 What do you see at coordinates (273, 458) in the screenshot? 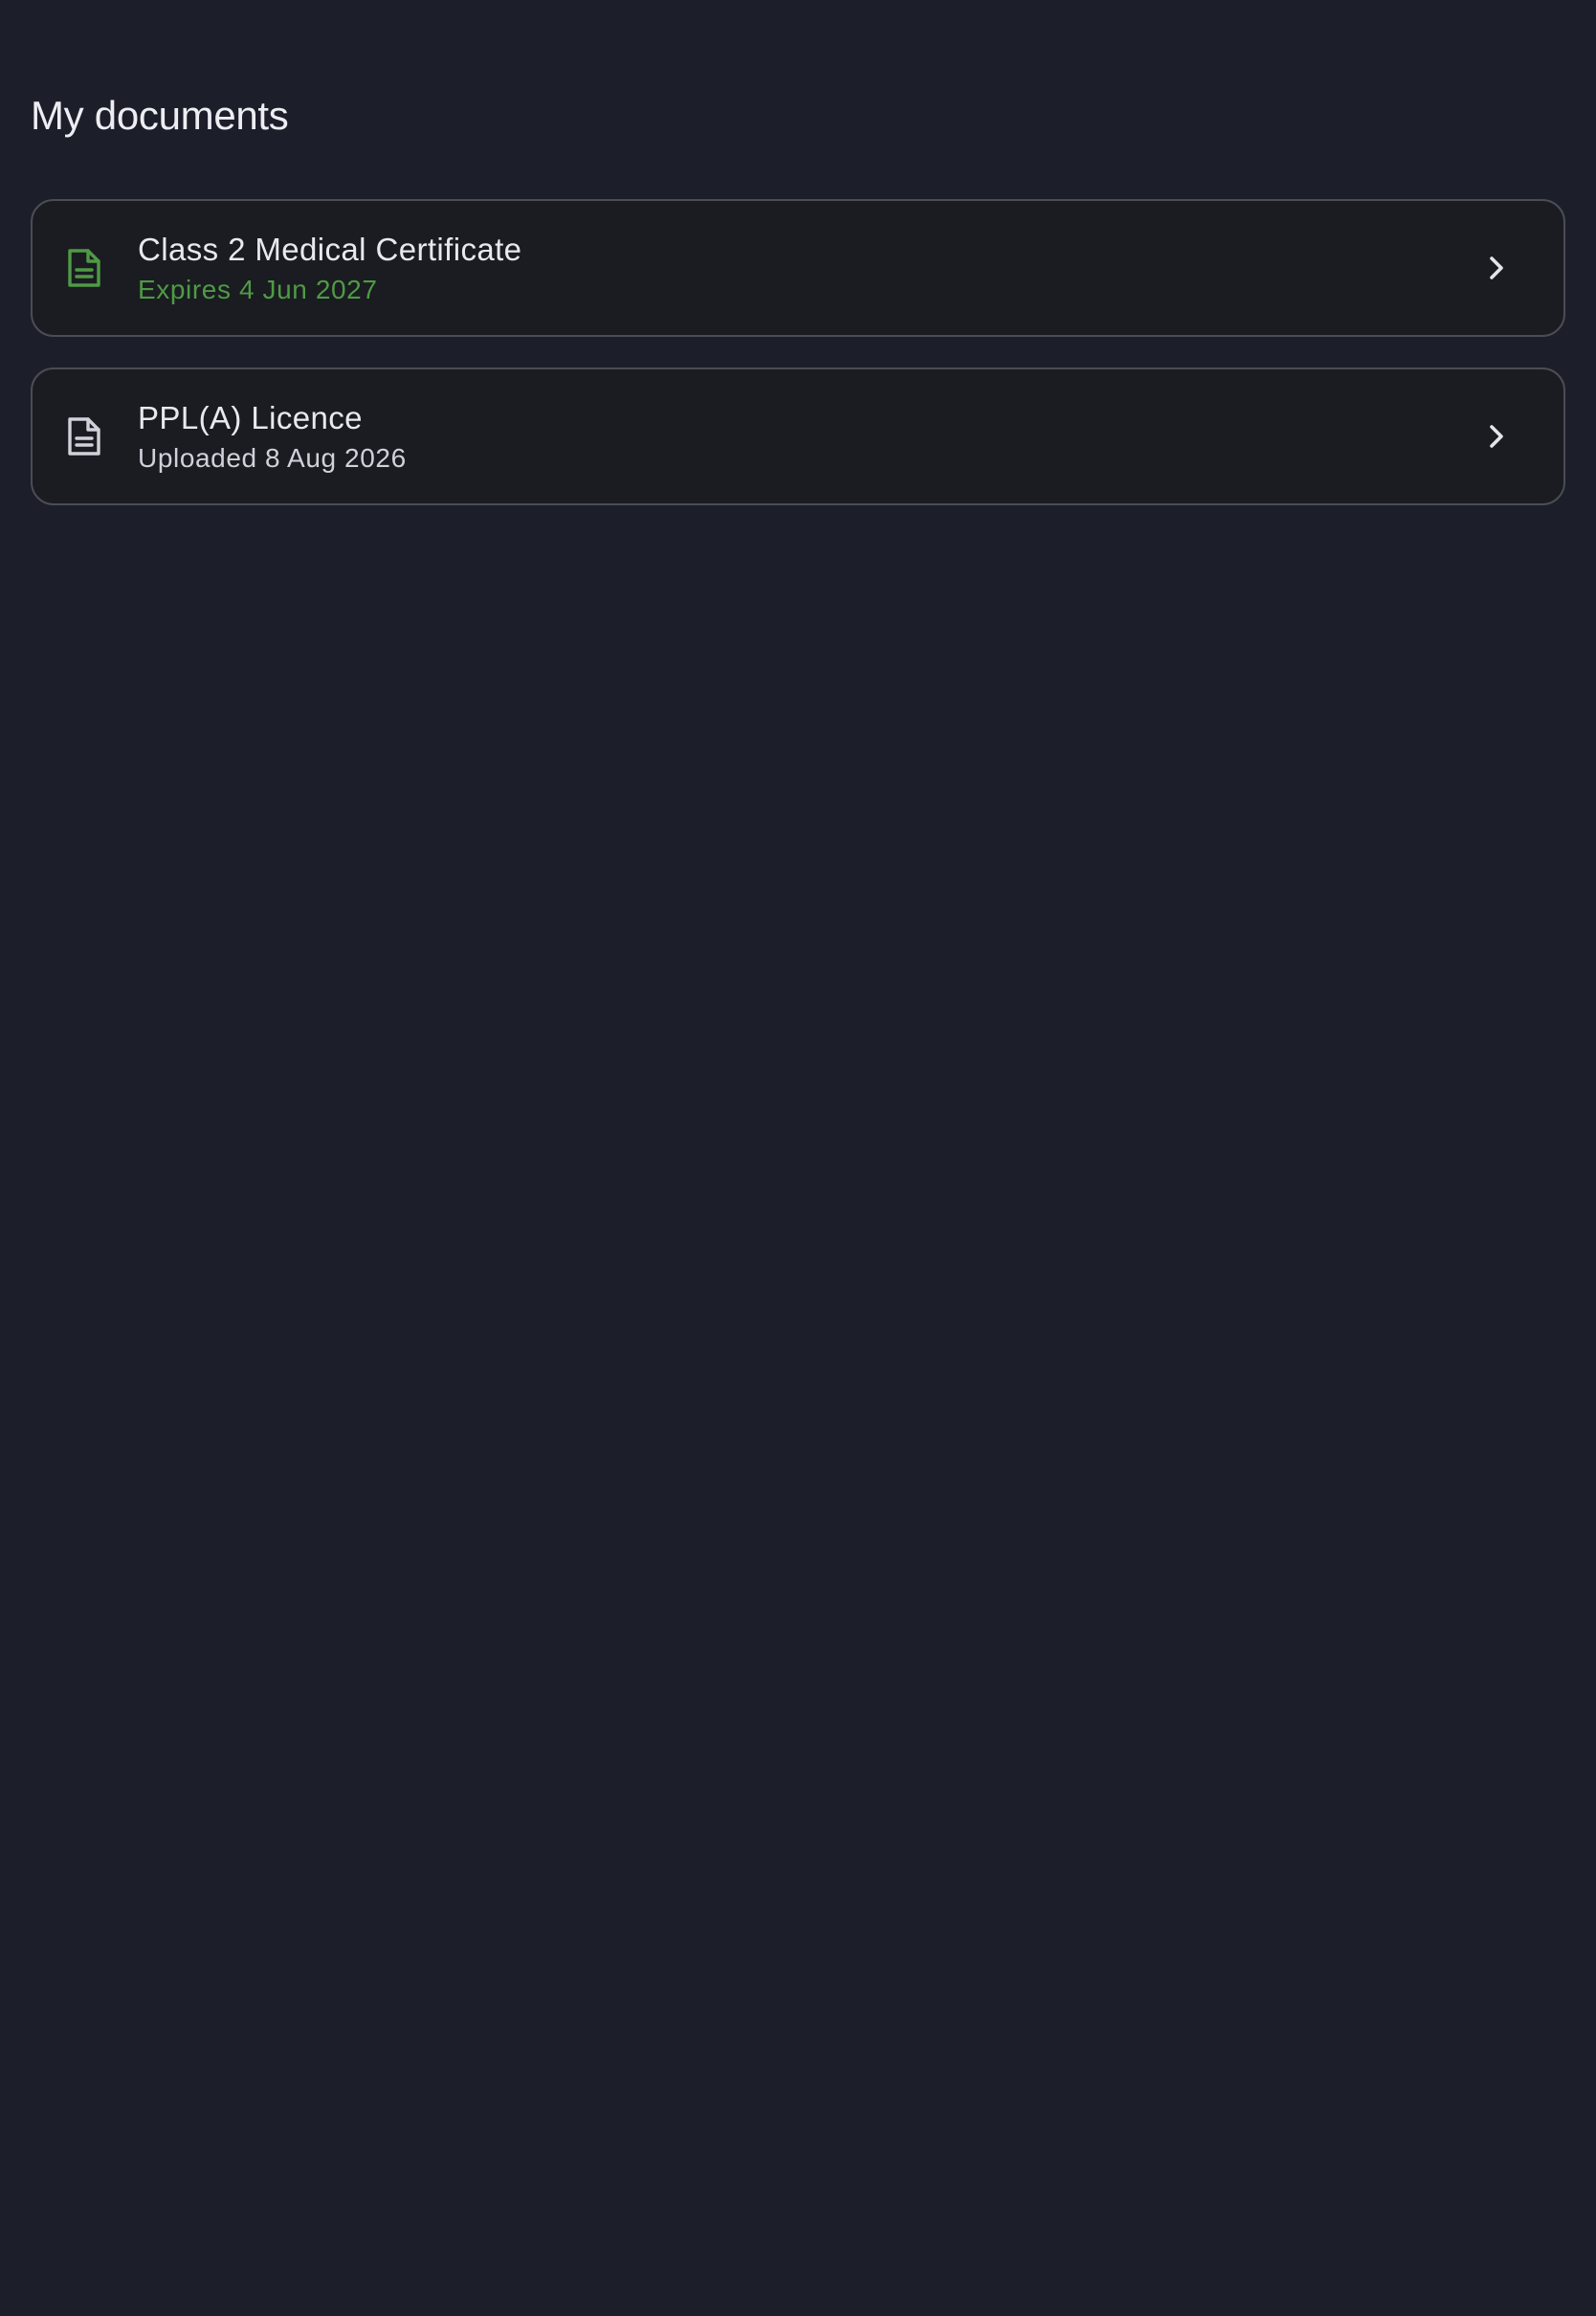
I see `document-upload-date: Uploaded 8 Aug 2026` at bounding box center [273, 458].